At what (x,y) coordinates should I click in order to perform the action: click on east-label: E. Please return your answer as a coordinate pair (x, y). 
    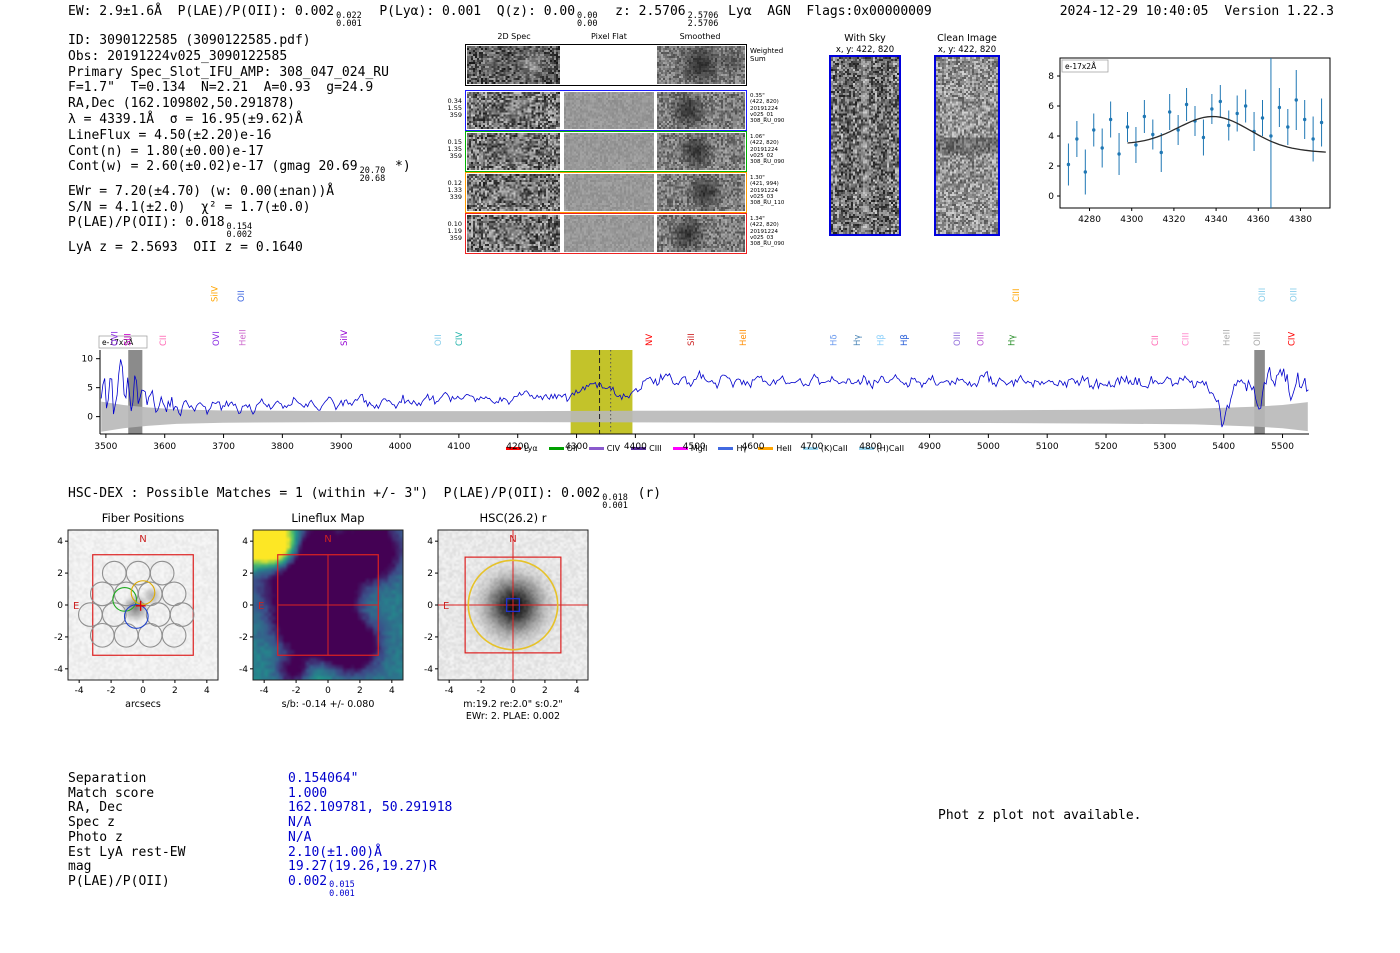
    Looking at the image, I should click on (76, 606).